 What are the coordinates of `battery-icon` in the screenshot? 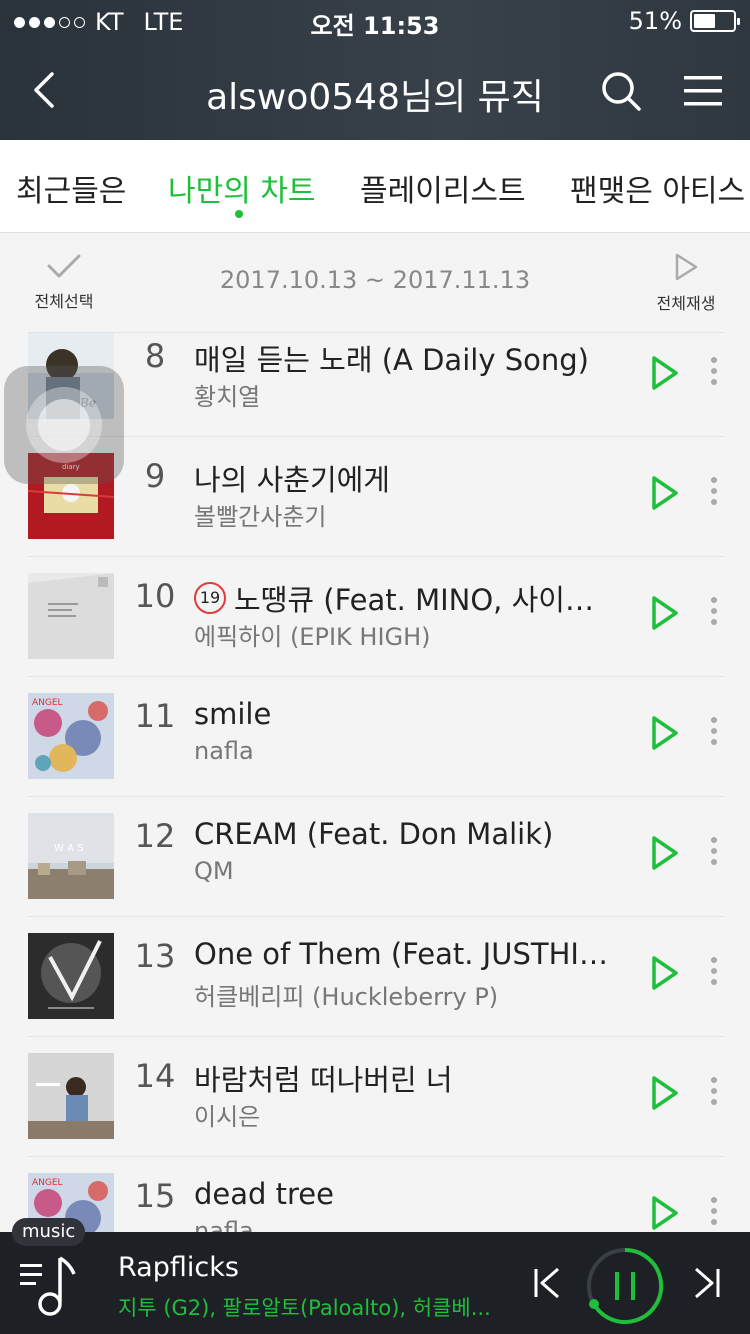 It's located at (715, 21).